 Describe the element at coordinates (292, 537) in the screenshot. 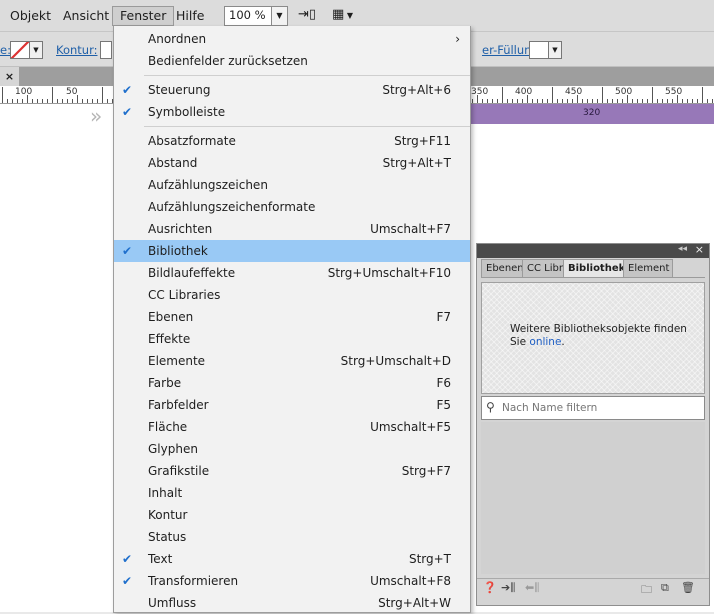

I see `menu-item-status: Status` at that location.